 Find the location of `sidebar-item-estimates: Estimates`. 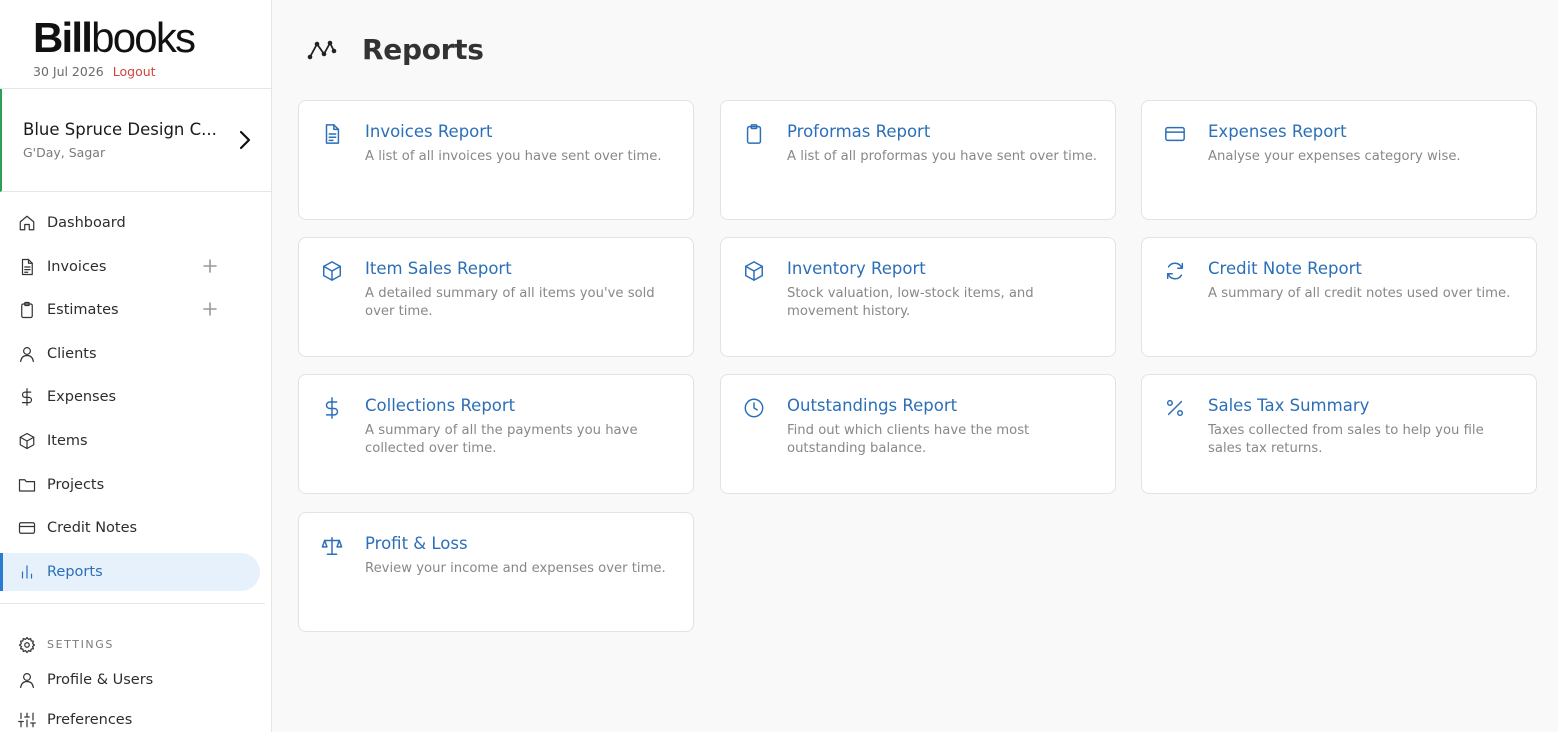

sidebar-item-estimates: Estimates is located at coordinates (130, 310).